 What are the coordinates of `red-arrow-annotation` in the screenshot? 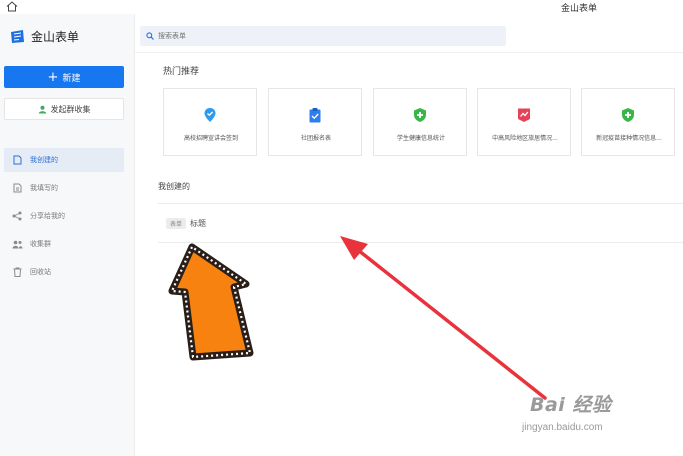 It's located at (443, 318).